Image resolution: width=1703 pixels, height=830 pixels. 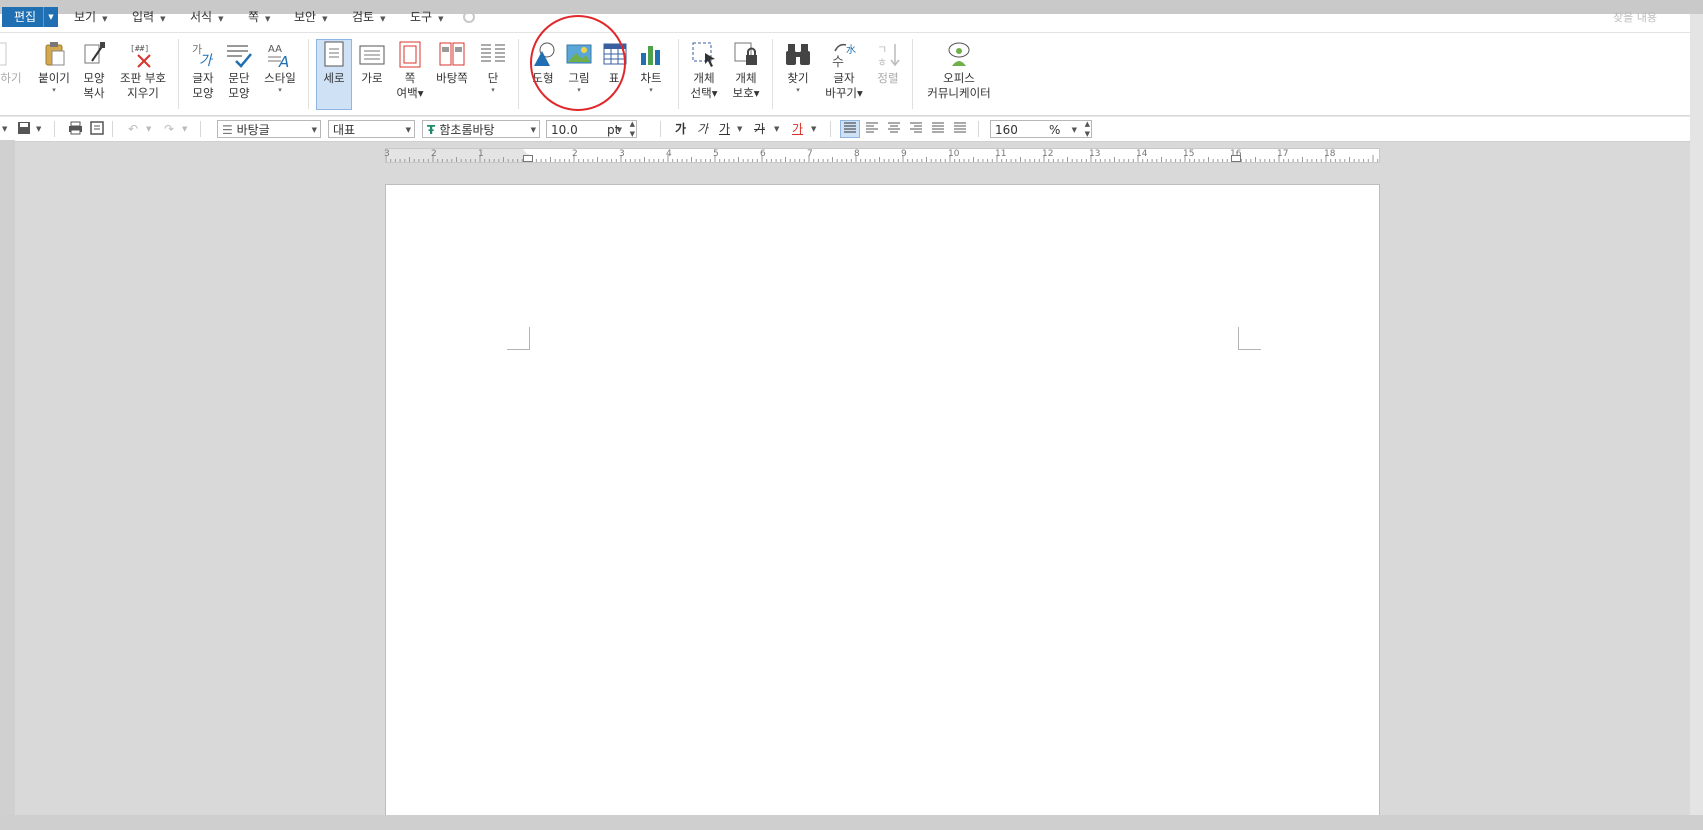 I want to click on align-distribute-icon, so click(x=938, y=130).